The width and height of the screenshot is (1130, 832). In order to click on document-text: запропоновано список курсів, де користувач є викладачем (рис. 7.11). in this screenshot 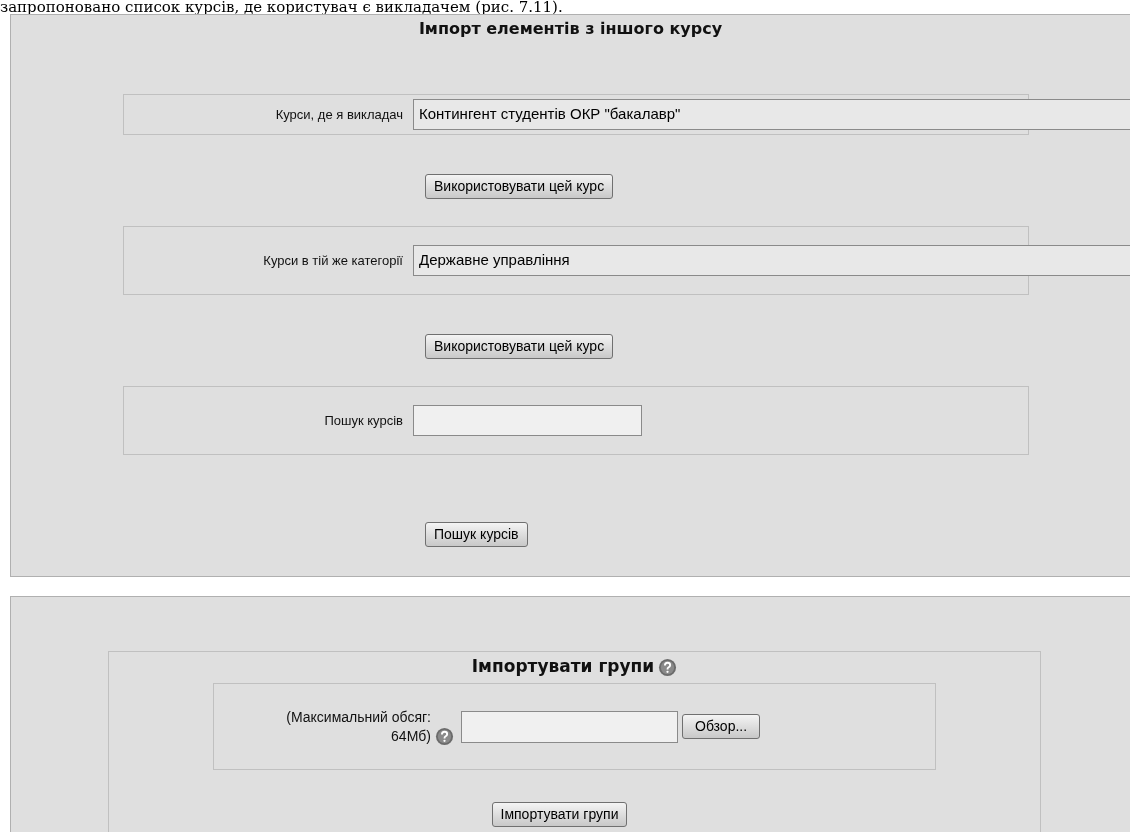, I will do `click(282, 7)`.